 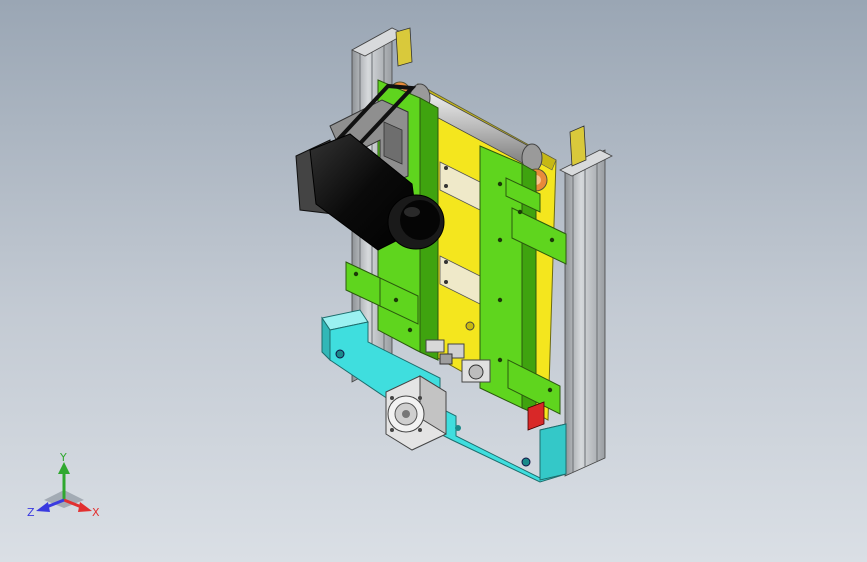 What do you see at coordinates (578, 146) in the screenshot?
I see `top-right-tab` at bounding box center [578, 146].